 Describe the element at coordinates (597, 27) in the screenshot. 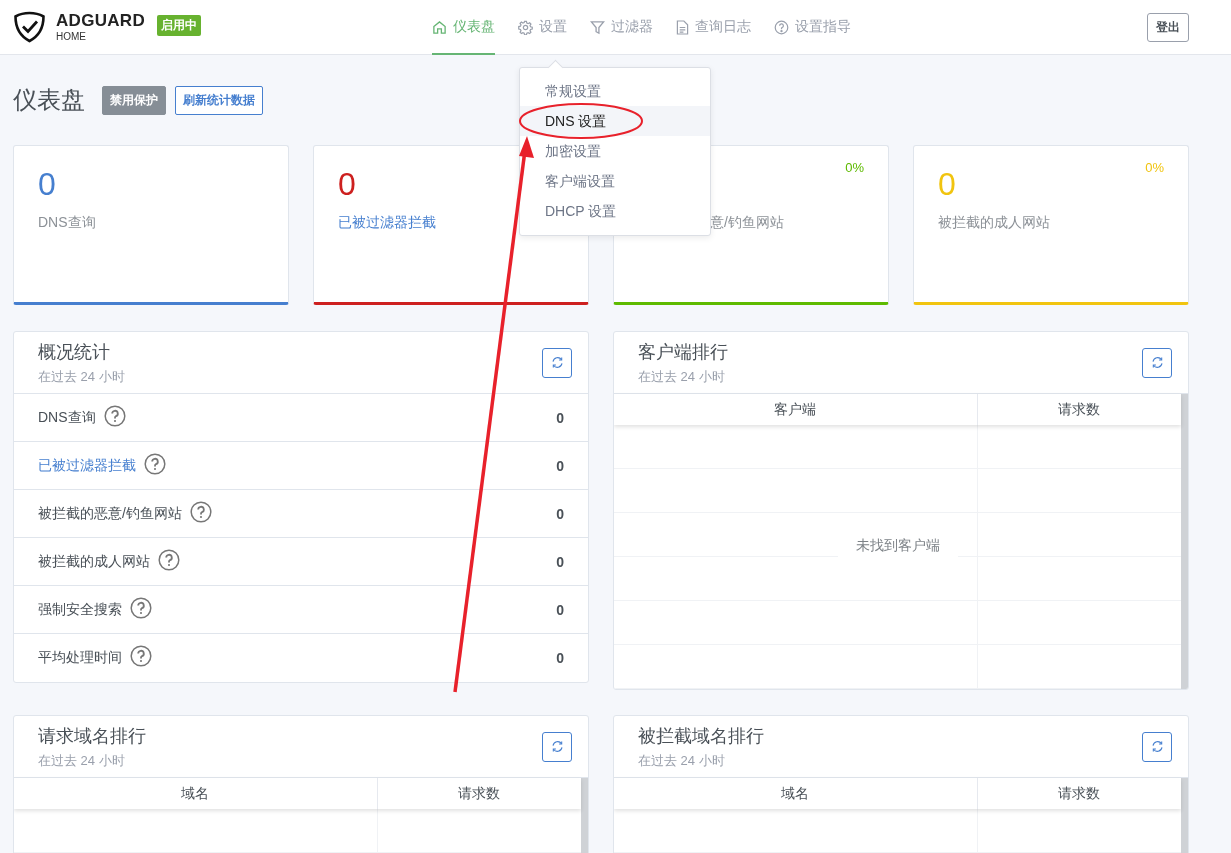

I see `filter-icon` at that location.